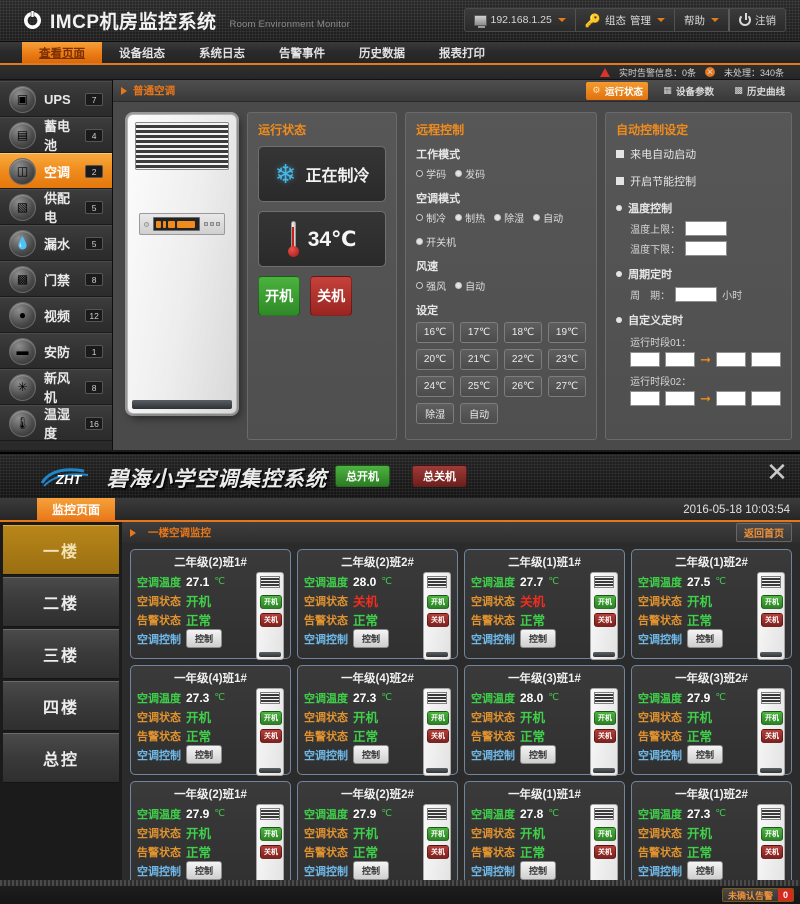 This screenshot has width=800, height=904. What do you see at coordinates (56, 423) in the screenshot?
I see `sidebar-item-temp-humidity: 🌡 温湿度 16` at bounding box center [56, 423].